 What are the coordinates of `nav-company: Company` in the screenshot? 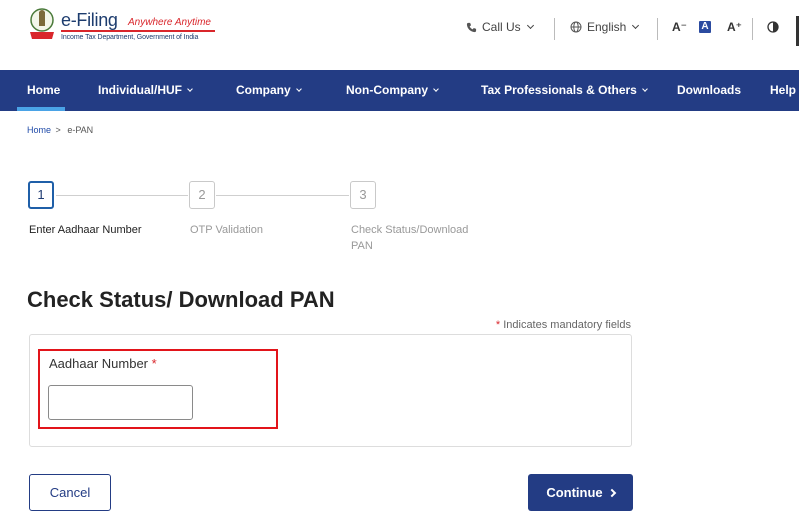 It's located at (269, 90).